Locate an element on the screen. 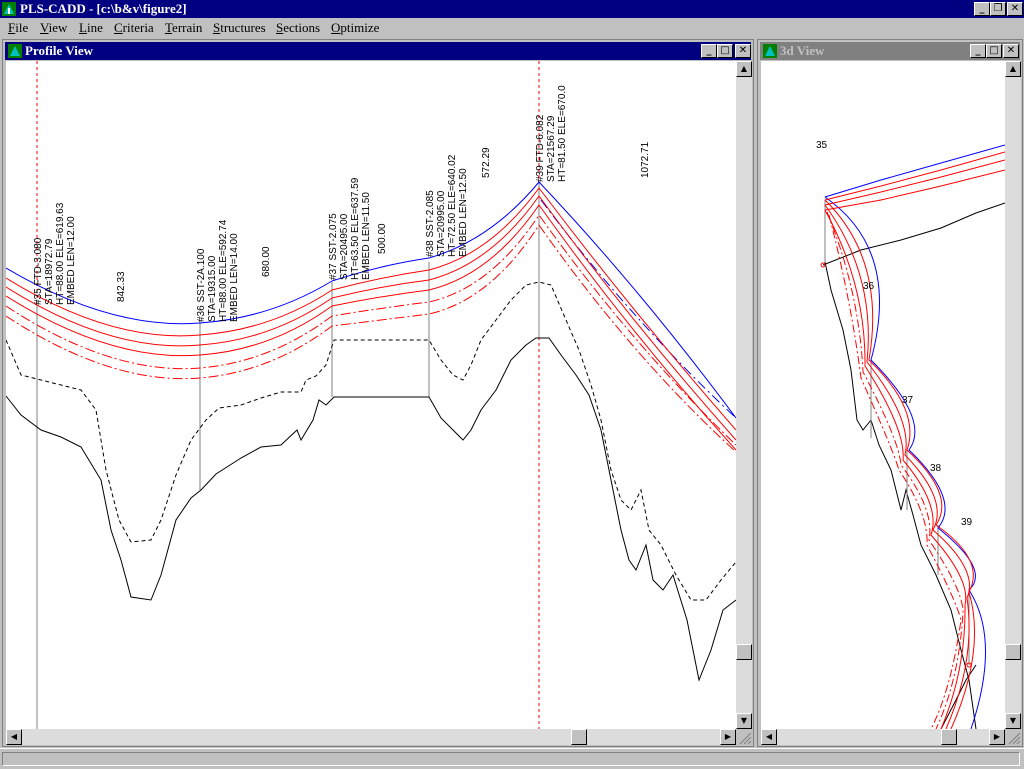 This screenshot has height=769, width=1024. status-panel is located at coordinates (511, 759).